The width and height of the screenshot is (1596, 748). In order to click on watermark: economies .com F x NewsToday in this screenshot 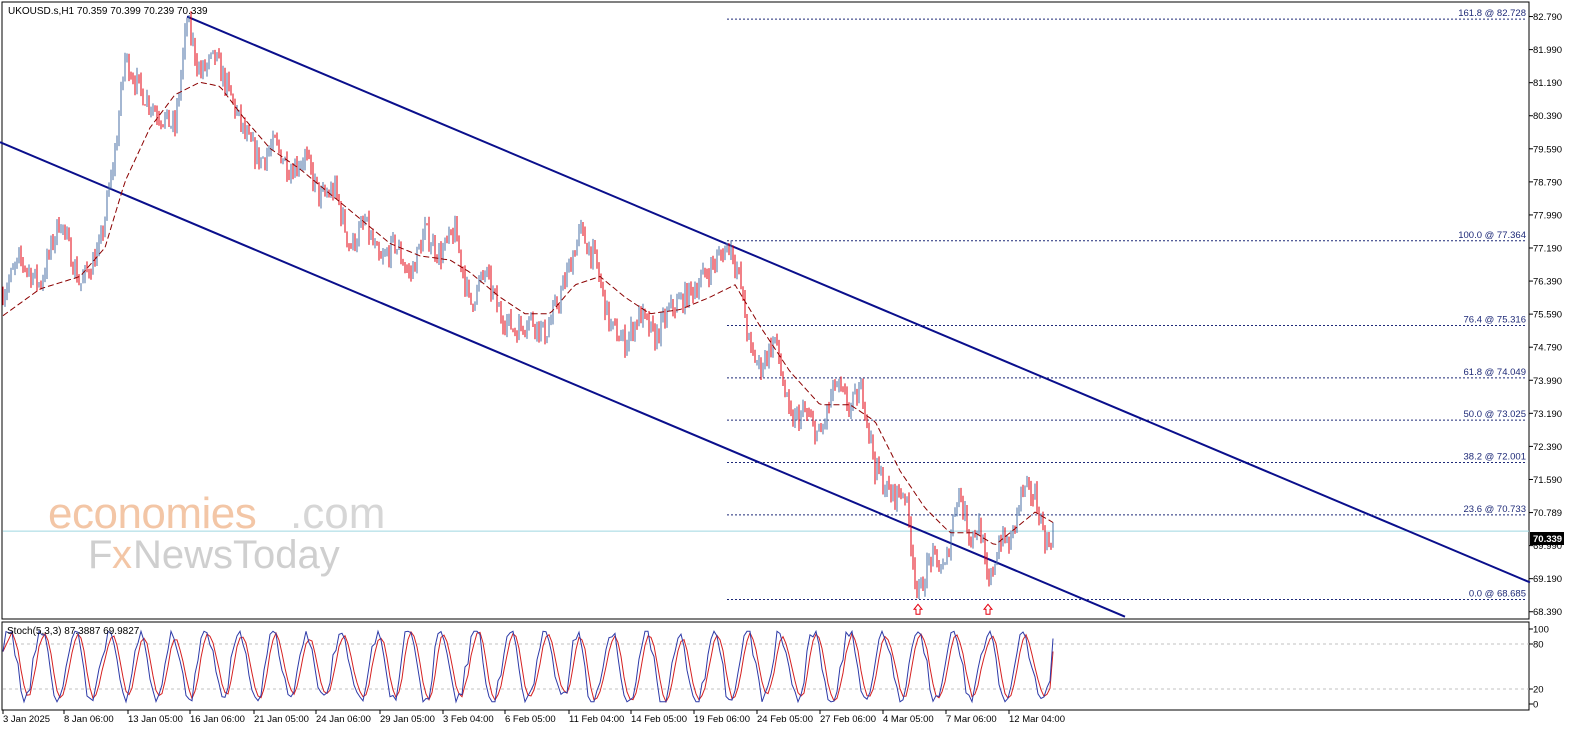, I will do `click(216, 533)`.